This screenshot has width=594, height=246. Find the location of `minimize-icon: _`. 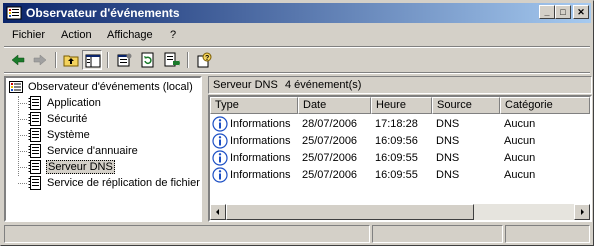

minimize-icon: _ is located at coordinates (547, 12).